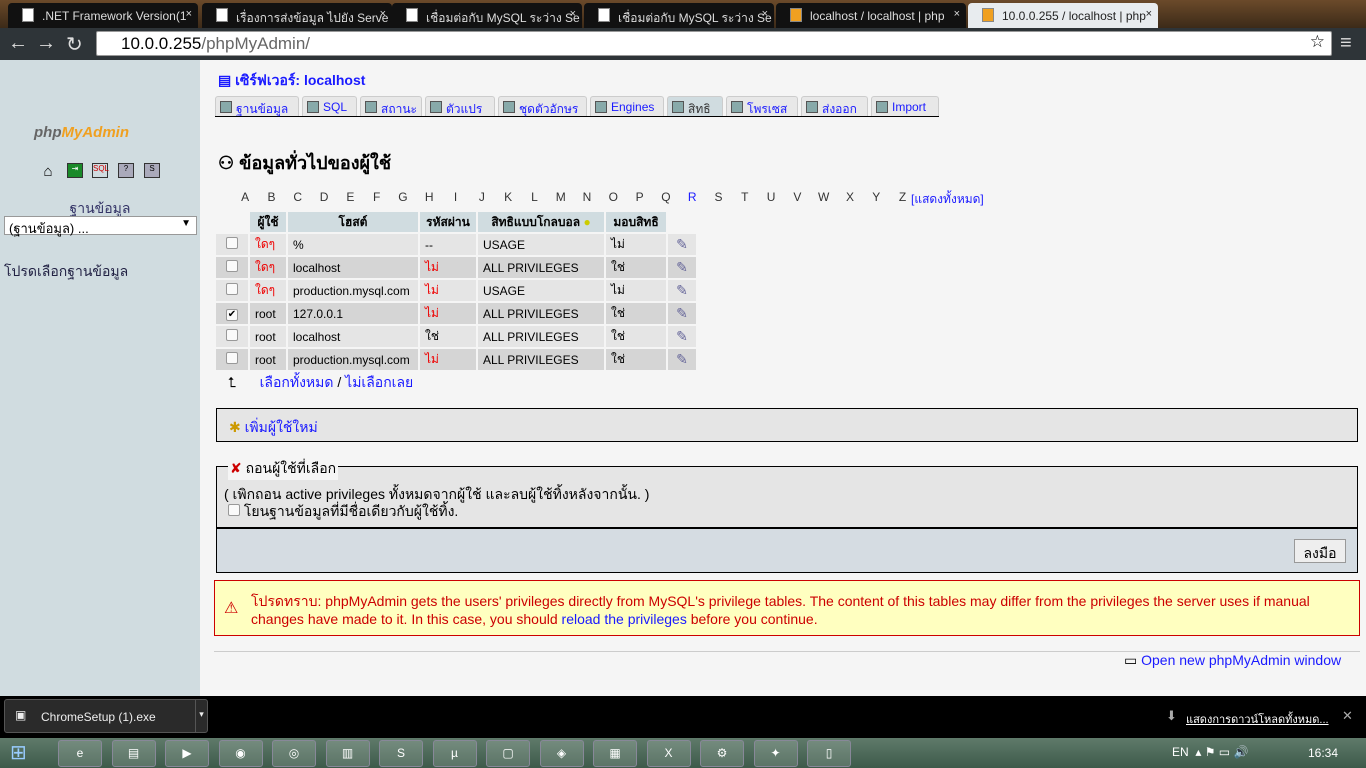 The height and width of the screenshot is (768, 1366). What do you see at coordinates (297, 382) in the screenshot?
I see `select-all-link: เลือกทั้งหมด` at bounding box center [297, 382].